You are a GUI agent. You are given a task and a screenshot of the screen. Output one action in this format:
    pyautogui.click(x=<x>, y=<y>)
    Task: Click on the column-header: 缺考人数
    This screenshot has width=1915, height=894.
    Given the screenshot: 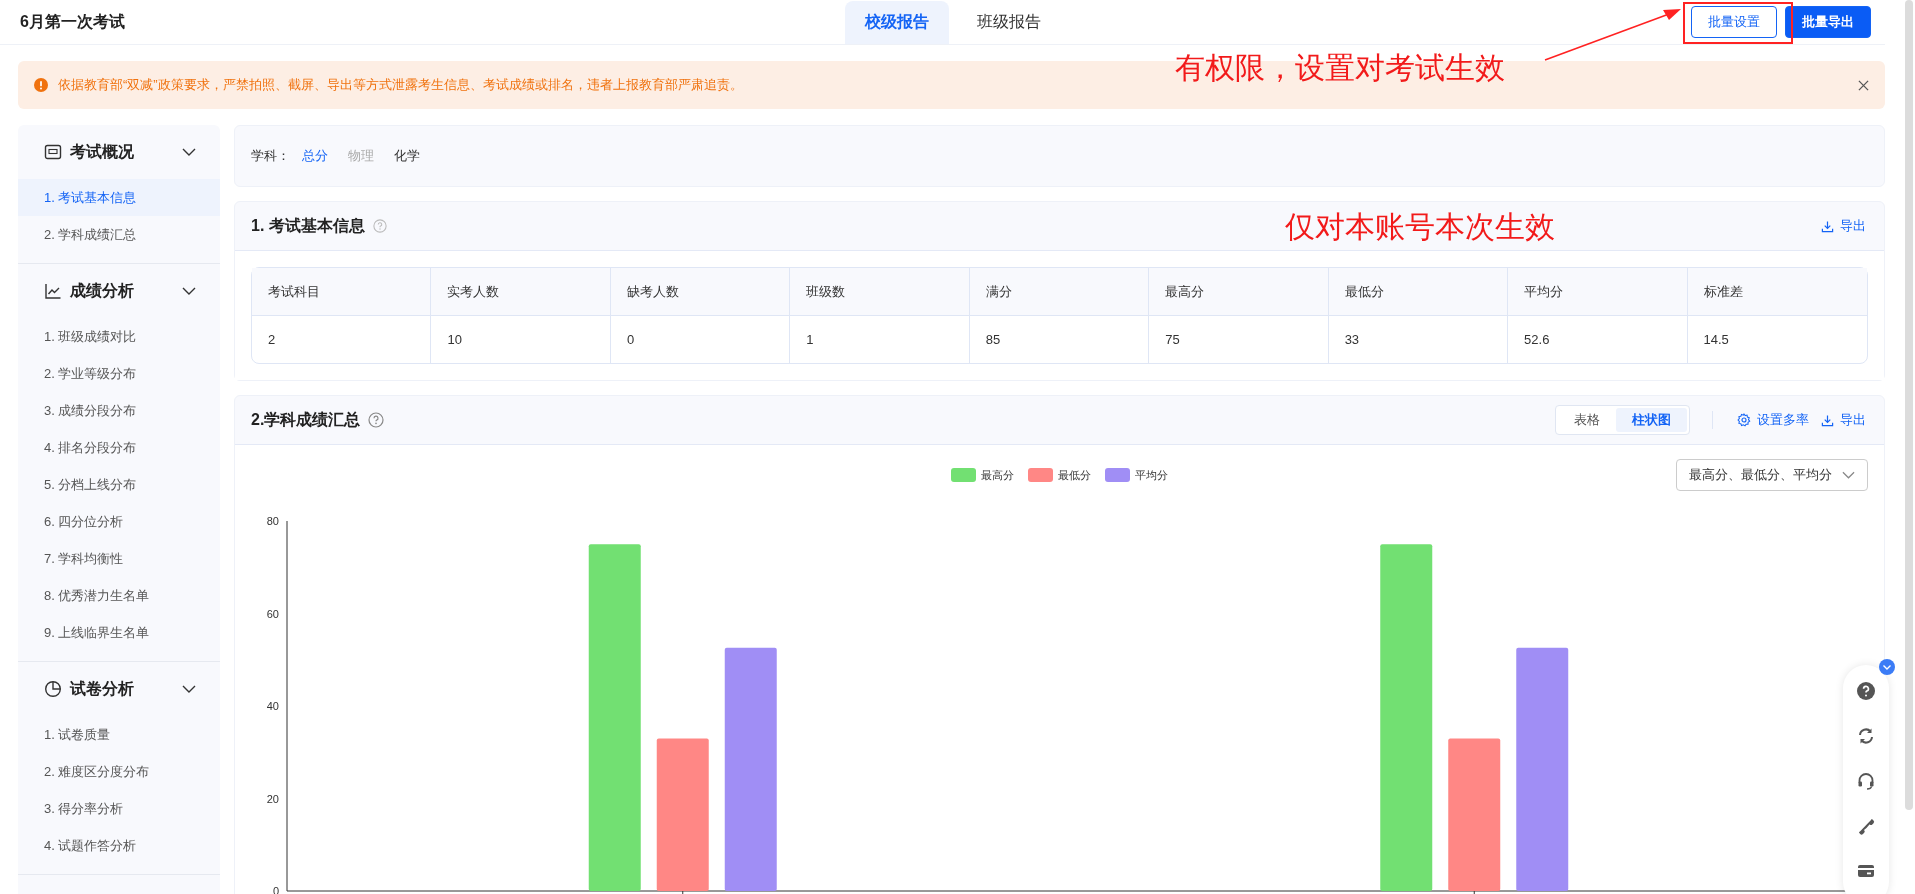 What is the action you would take?
    pyautogui.click(x=700, y=292)
    